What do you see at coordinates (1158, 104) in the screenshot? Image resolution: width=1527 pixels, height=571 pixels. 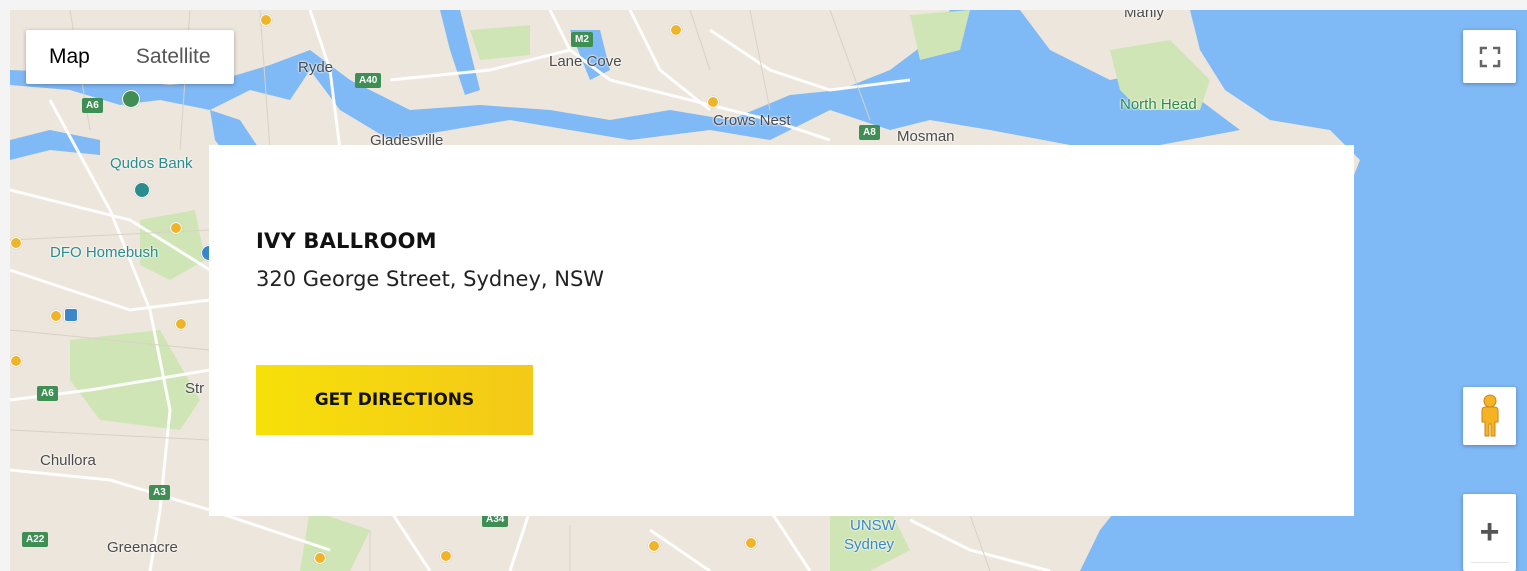 I see `place-label: North Head` at bounding box center [1158, 104].